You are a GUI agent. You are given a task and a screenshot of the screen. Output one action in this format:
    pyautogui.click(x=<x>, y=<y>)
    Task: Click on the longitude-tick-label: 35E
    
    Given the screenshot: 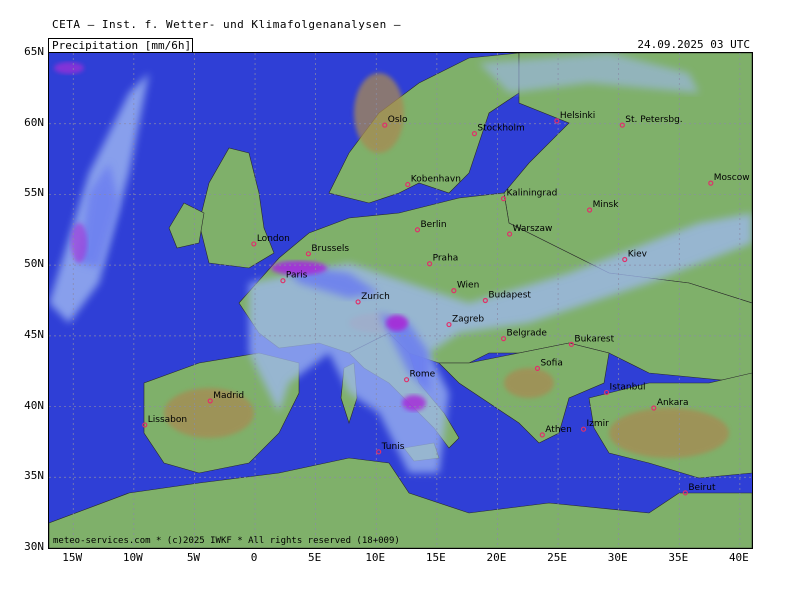 What is the action you would take?
    pyautogui.click(x=678, y=557)
    